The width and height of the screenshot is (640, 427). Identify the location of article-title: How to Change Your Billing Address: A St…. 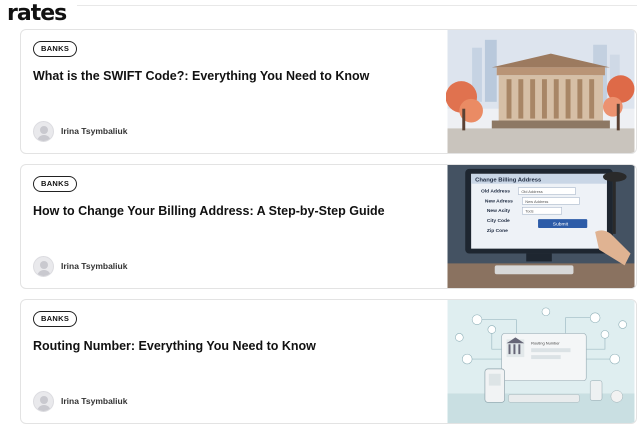
(238, 211).